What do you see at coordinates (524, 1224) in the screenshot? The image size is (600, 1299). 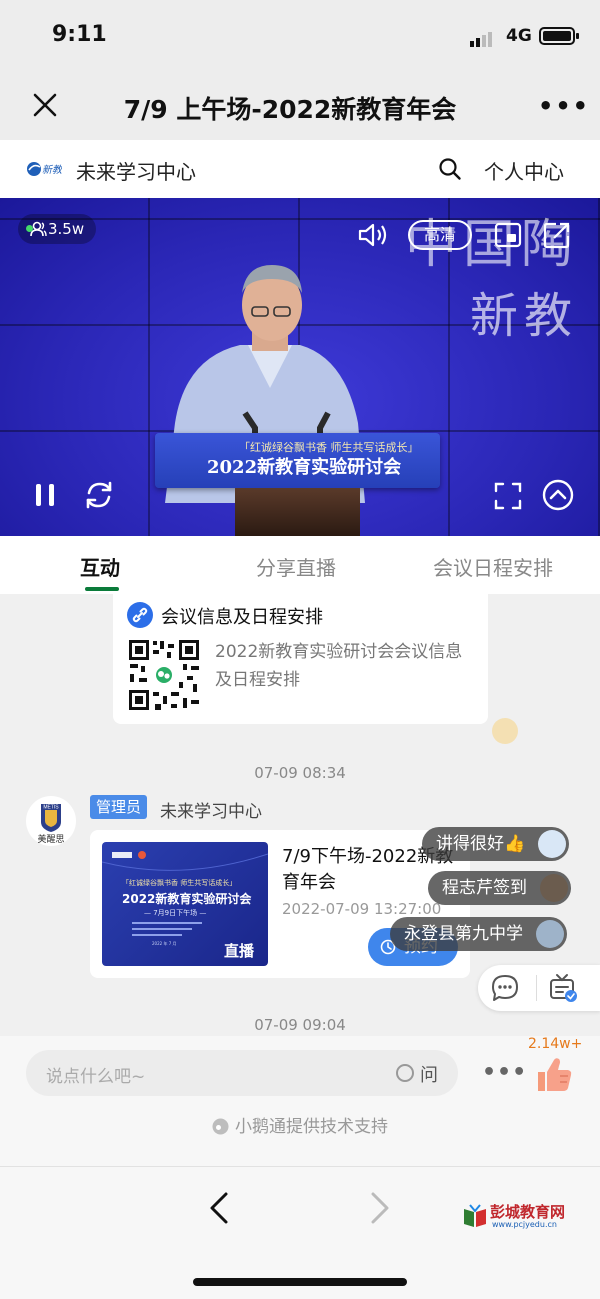 I see `watermark-url: www.pcjyedu.cn` at bounding box center [524, 1224].